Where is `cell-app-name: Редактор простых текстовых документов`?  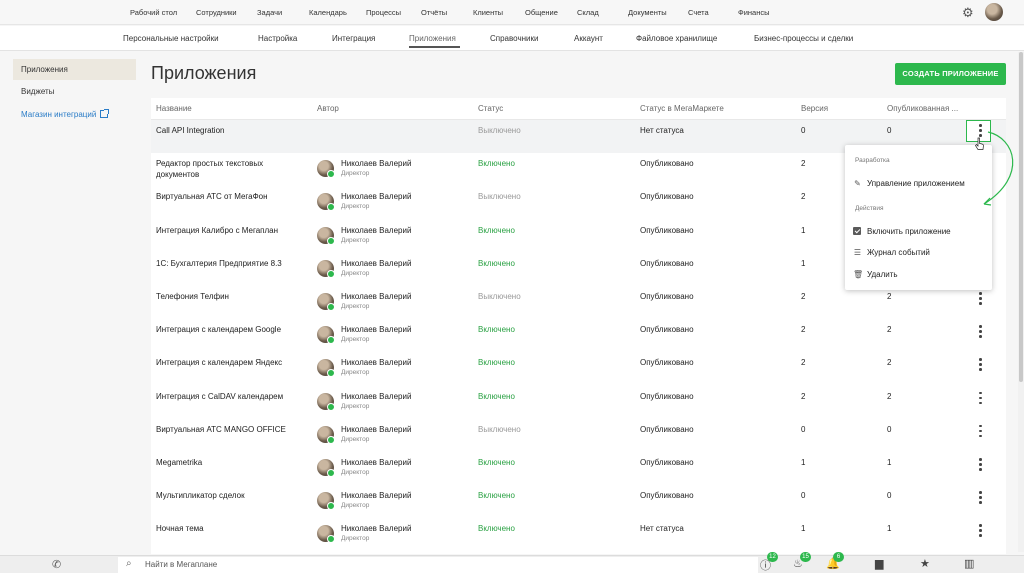
cell-app-name: Редактор простых текстовых документов is located at coordinates (231, 169).